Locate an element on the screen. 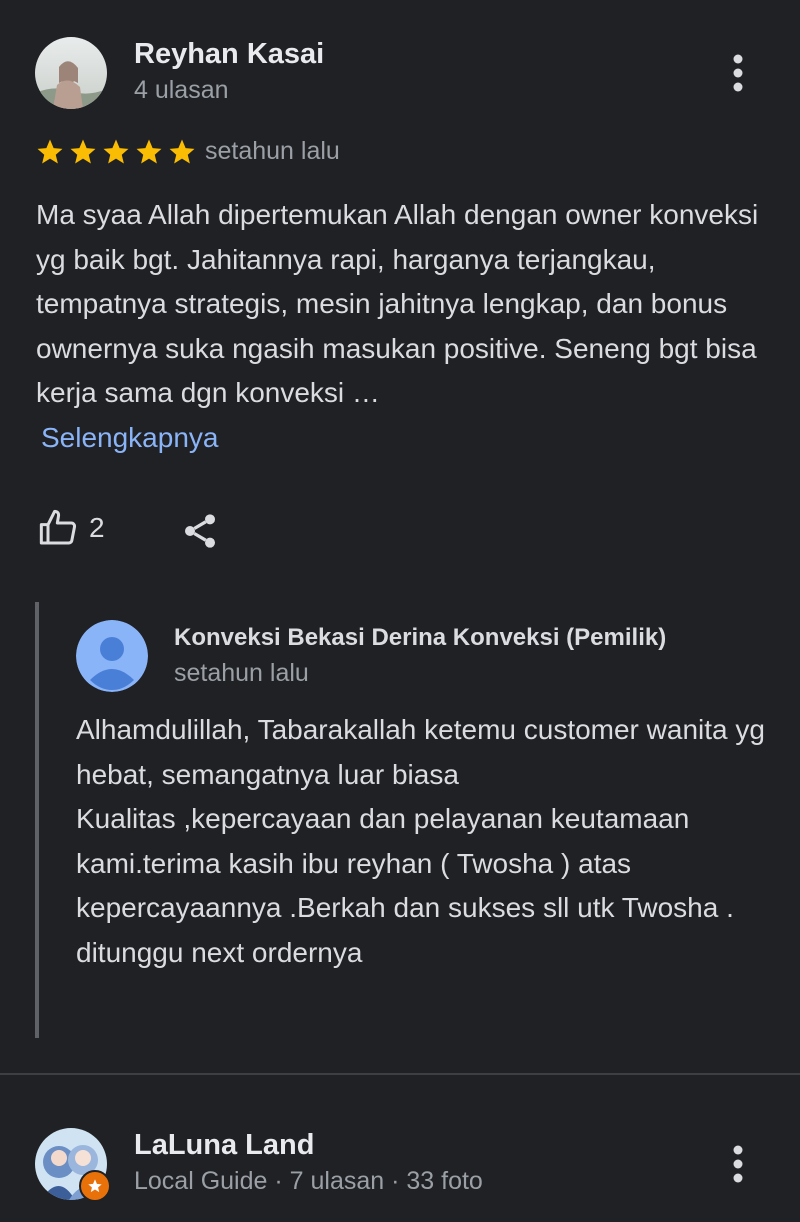 The image size is (800, 1222). local-guide-badge is located at coordinates (95, 1186).